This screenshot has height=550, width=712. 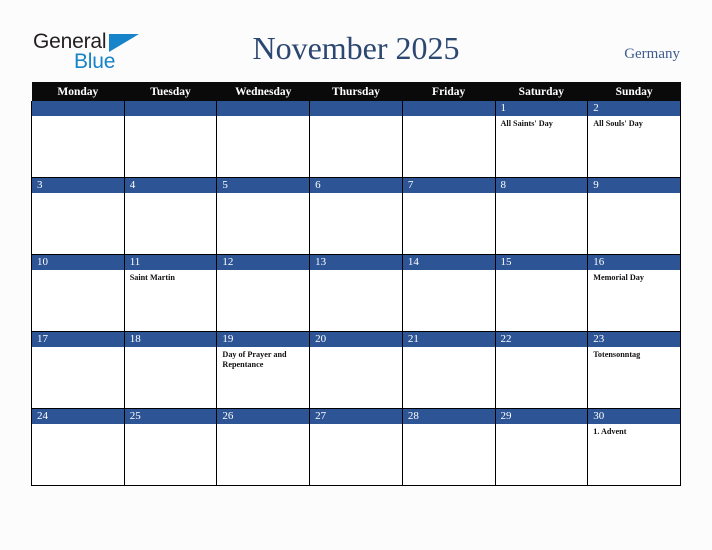 I want to click on calendar-day-cell: 21, so click(x=448, y=370).